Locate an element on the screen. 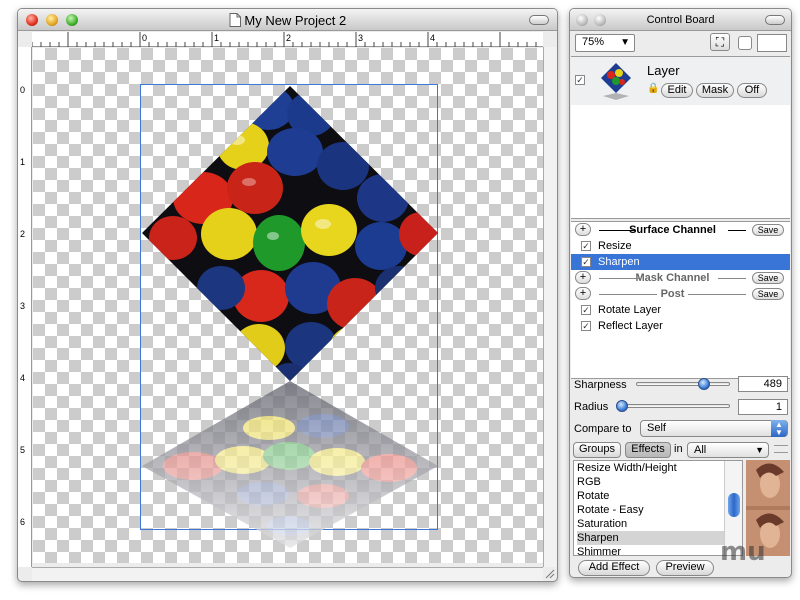 Image resolution: width=800 pixels, height=600 pixels. control-board-title-bar: Control Board is located at coordinates (680, 20).